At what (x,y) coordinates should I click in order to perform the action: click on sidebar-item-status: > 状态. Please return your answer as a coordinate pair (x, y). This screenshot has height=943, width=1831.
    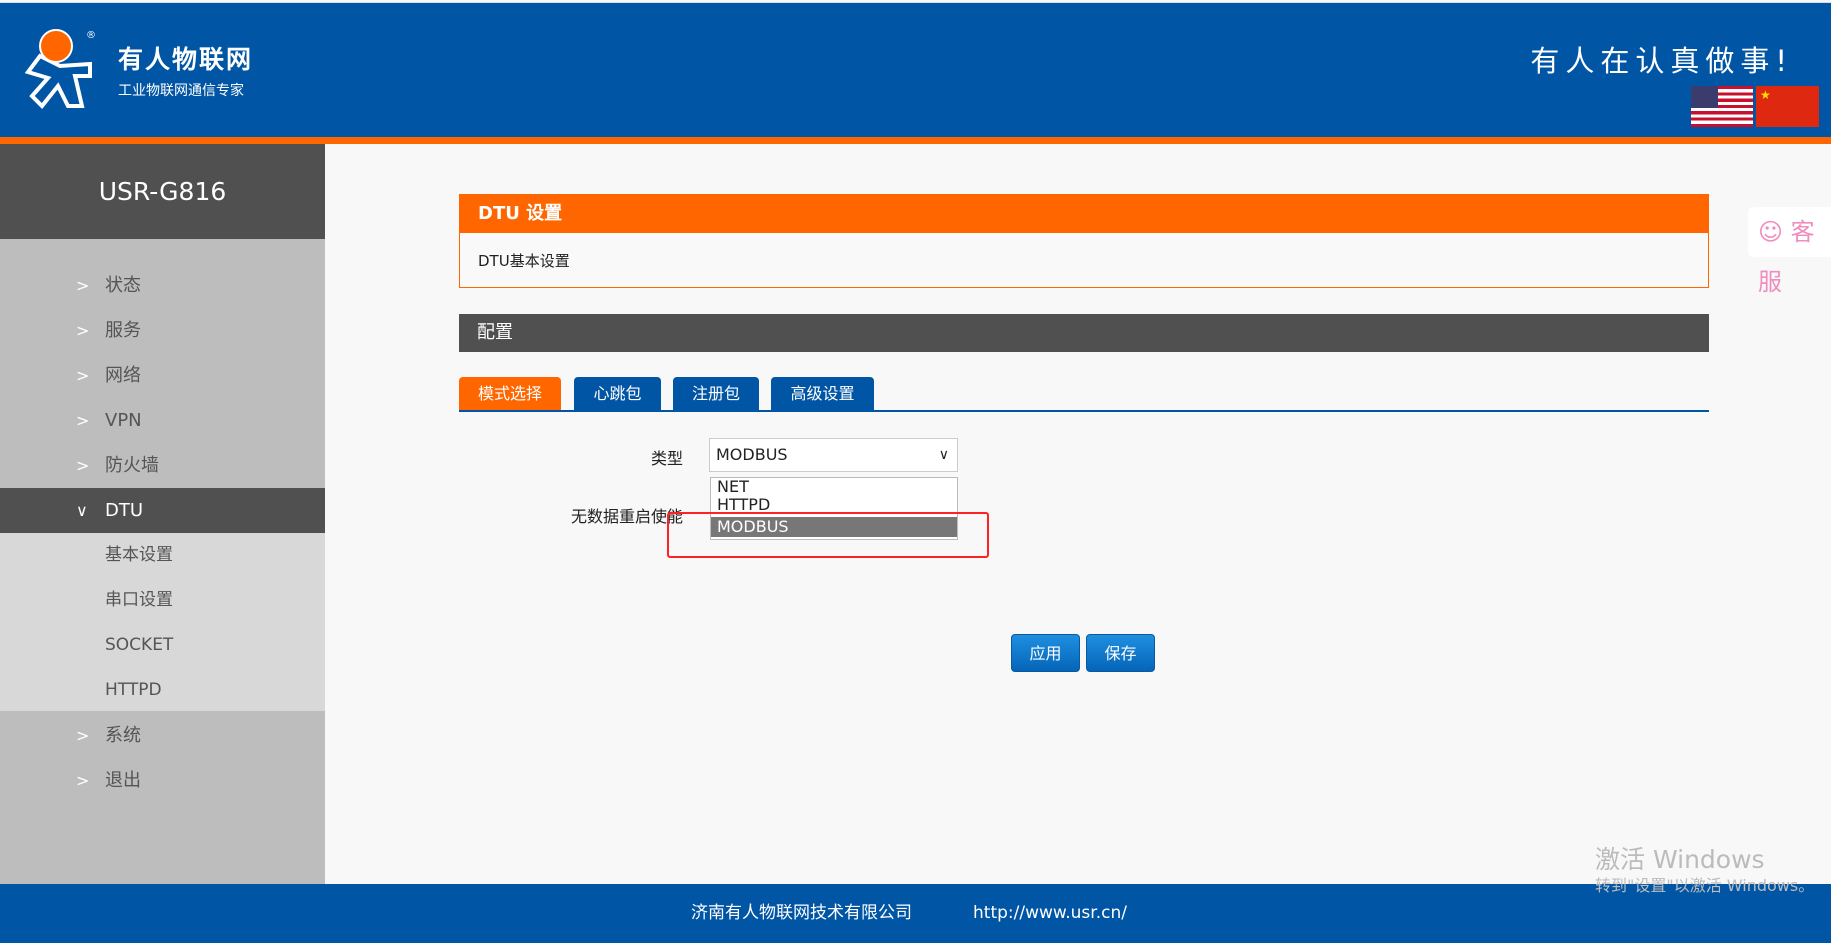
    Looking at the image, I should click on (162, 285).